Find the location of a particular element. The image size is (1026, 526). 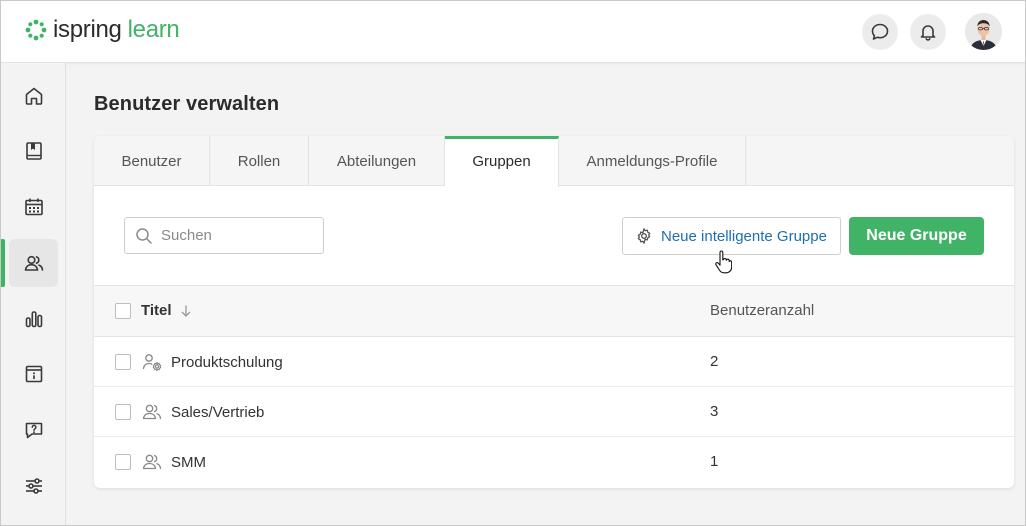

sidebar-item-catalog is located at coordinates (33, 151).